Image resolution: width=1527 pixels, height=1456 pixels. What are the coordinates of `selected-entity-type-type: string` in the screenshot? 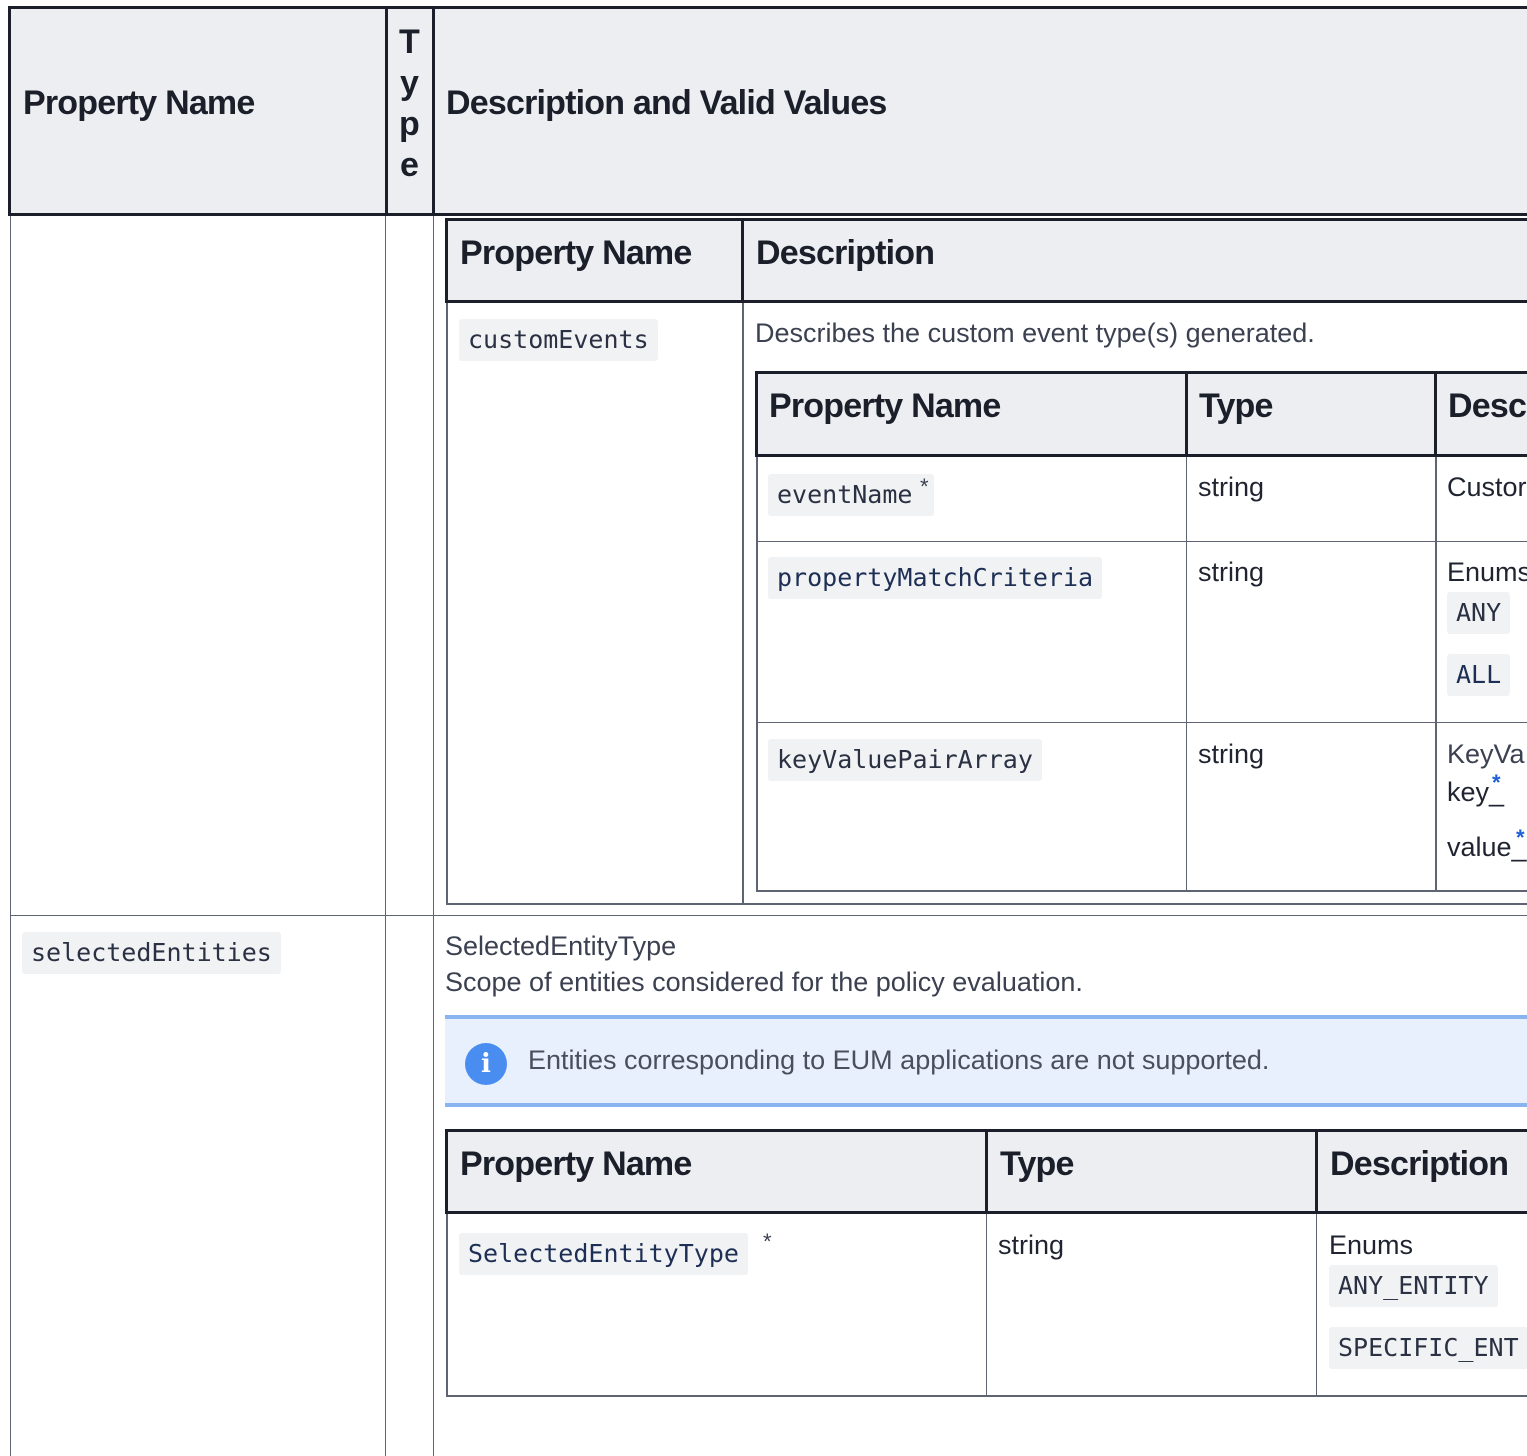 It's located at (1031, 1245).